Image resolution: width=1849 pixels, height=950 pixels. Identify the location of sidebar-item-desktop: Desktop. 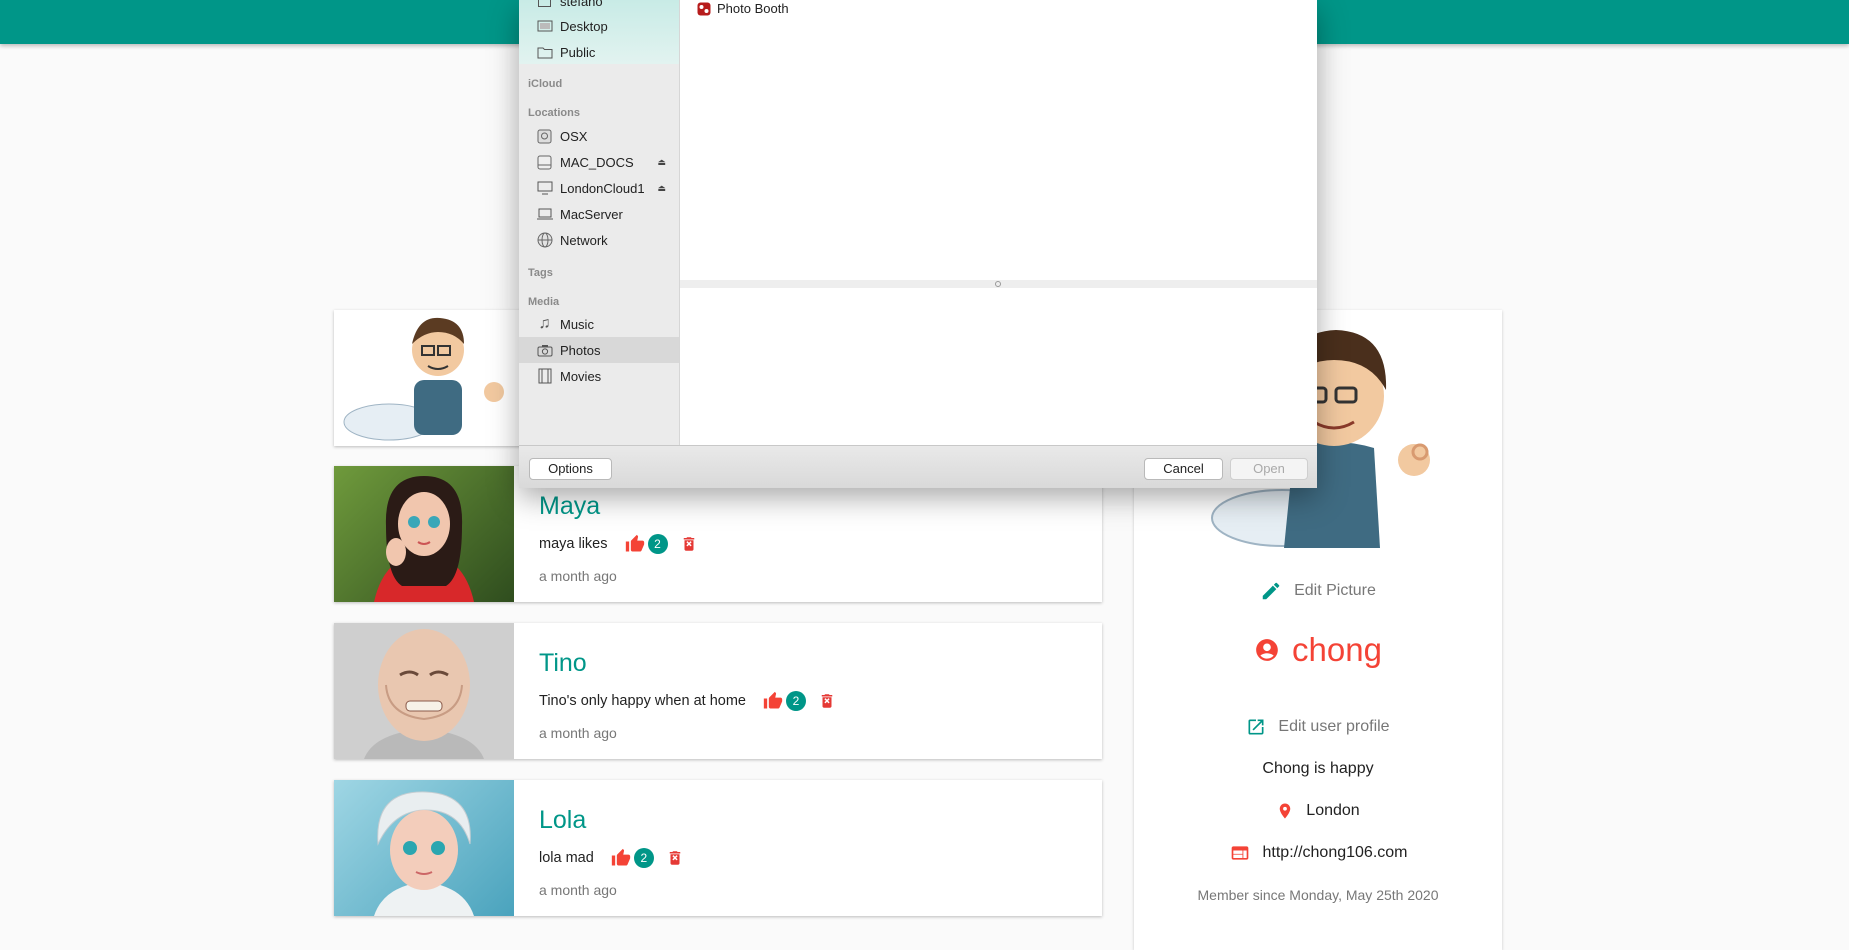
(599, 26).